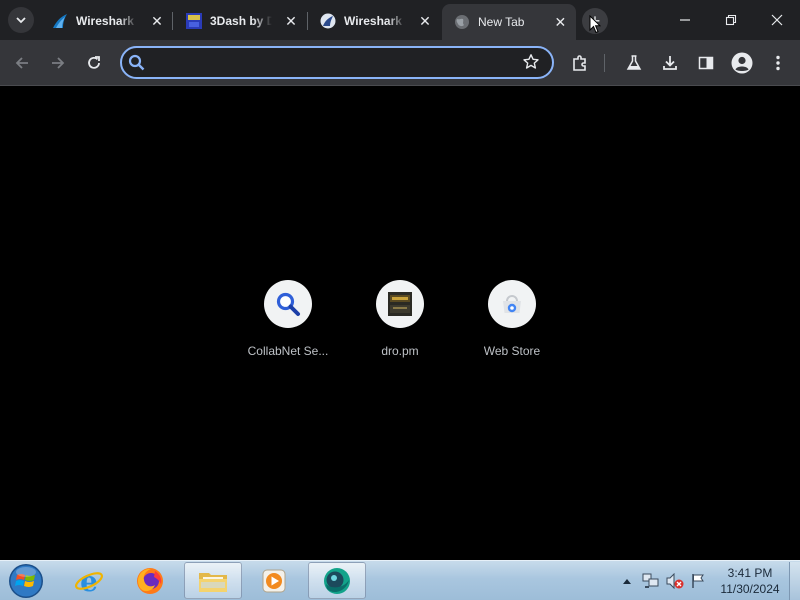  I want to click on minimize-button, so click(685, 20).